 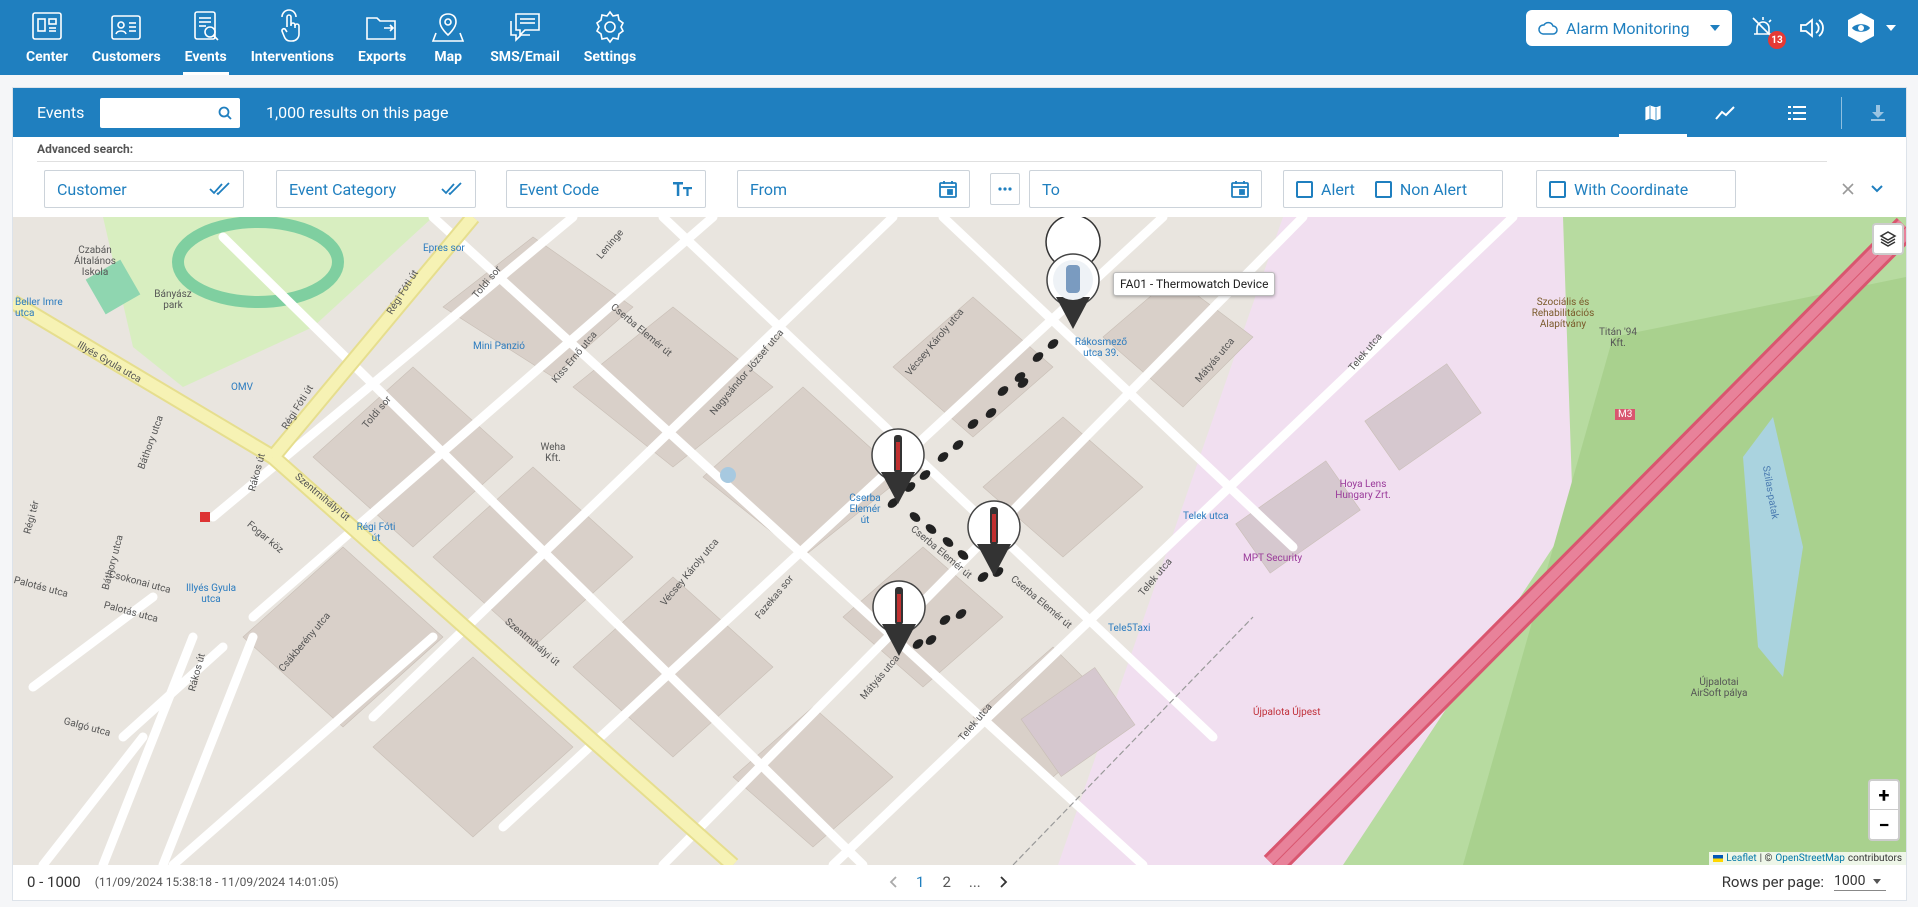 I want to click on bus-stop-label: Telek utca, so click(x=1206, y=516).